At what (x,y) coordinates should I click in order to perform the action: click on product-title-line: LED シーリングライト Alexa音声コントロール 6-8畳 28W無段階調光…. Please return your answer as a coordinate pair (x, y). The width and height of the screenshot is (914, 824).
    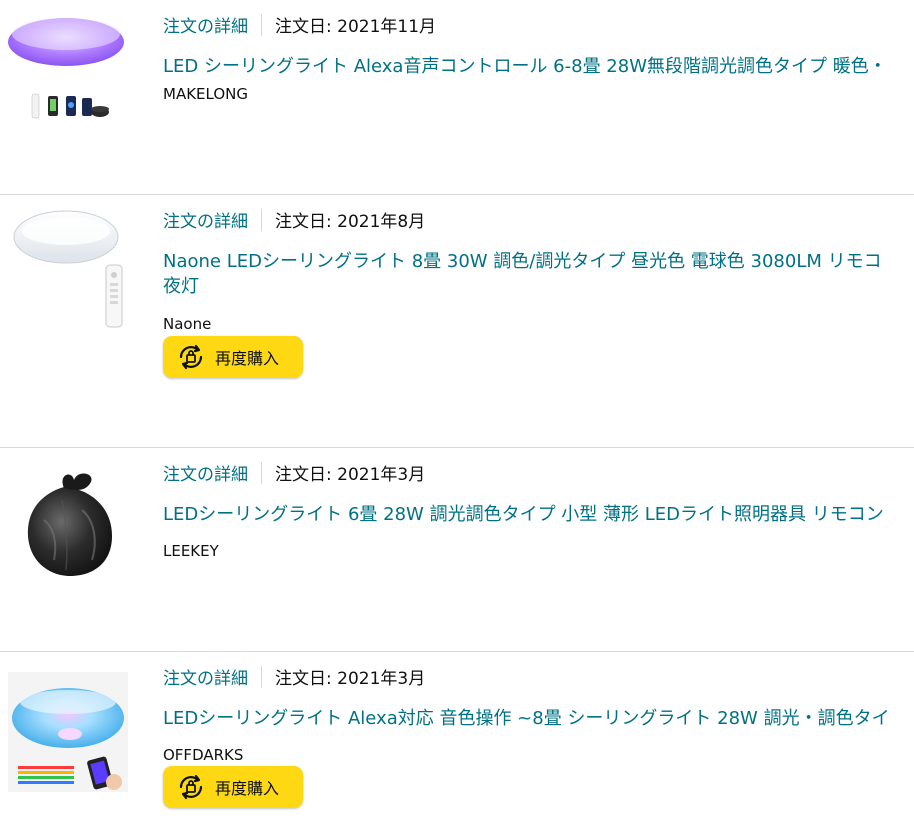
    Looking at the image, I should click on (538, 66).